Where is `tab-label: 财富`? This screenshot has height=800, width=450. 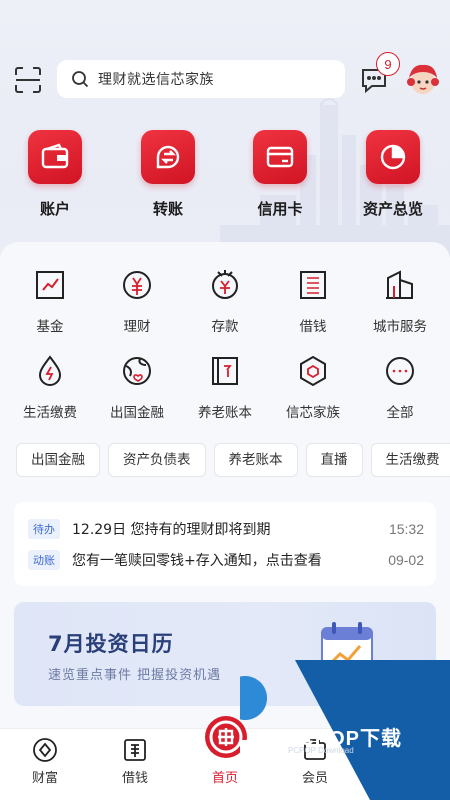
tab-label: 财富 is located at coordinates (44, 778).